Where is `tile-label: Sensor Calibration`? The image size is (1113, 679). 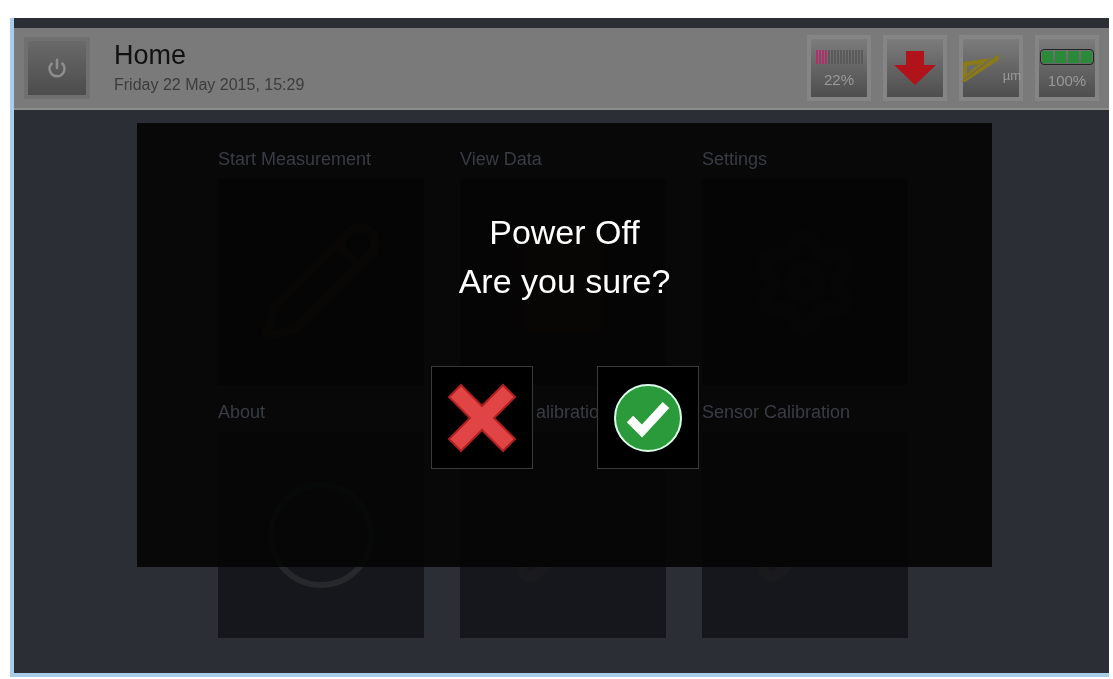
tile-label: Sensor Calibration is located at coordinates (776, 412).